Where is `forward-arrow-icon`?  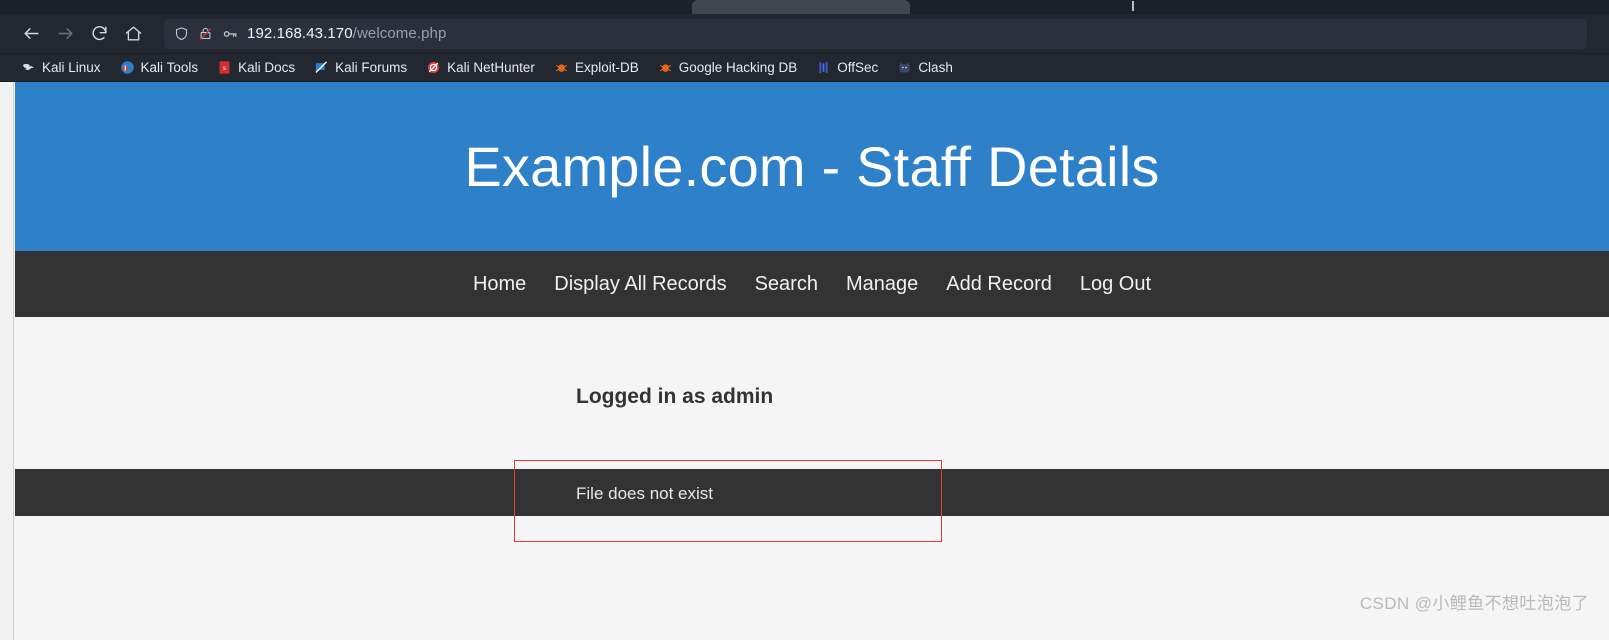
forward-arrow-icon is located at coordinates (65, 33).